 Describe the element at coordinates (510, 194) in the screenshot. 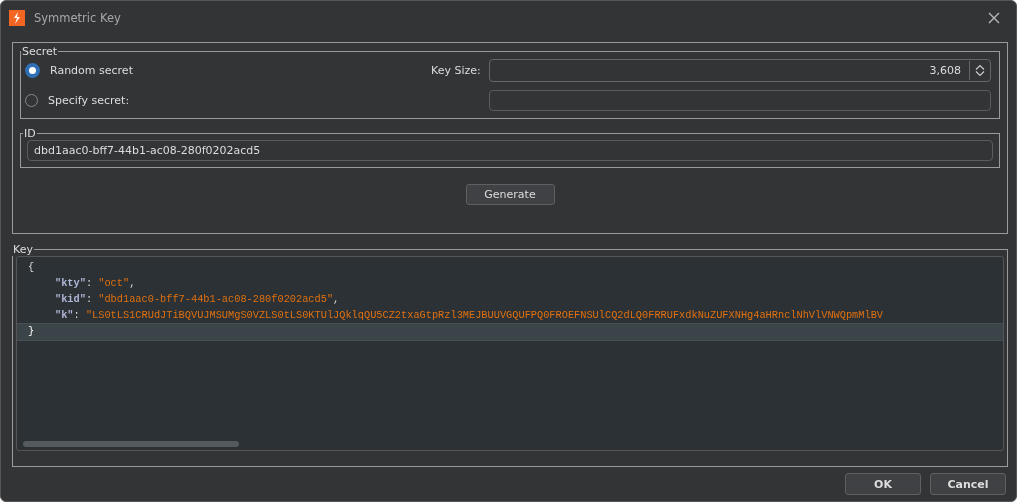

I see `generate-button: Generate` at that location.